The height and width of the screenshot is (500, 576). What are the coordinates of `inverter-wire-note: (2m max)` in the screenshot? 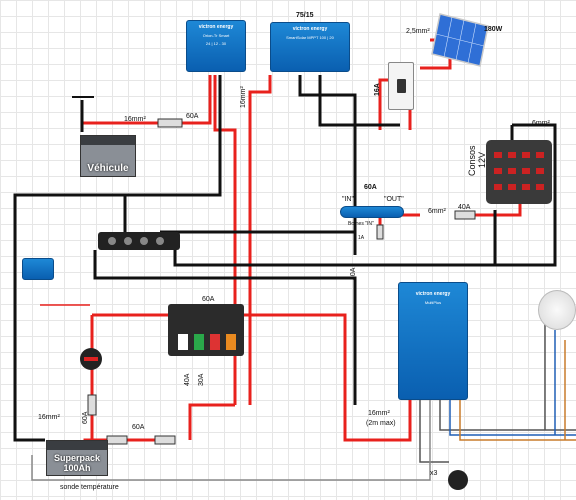 It's located at (381, 423).